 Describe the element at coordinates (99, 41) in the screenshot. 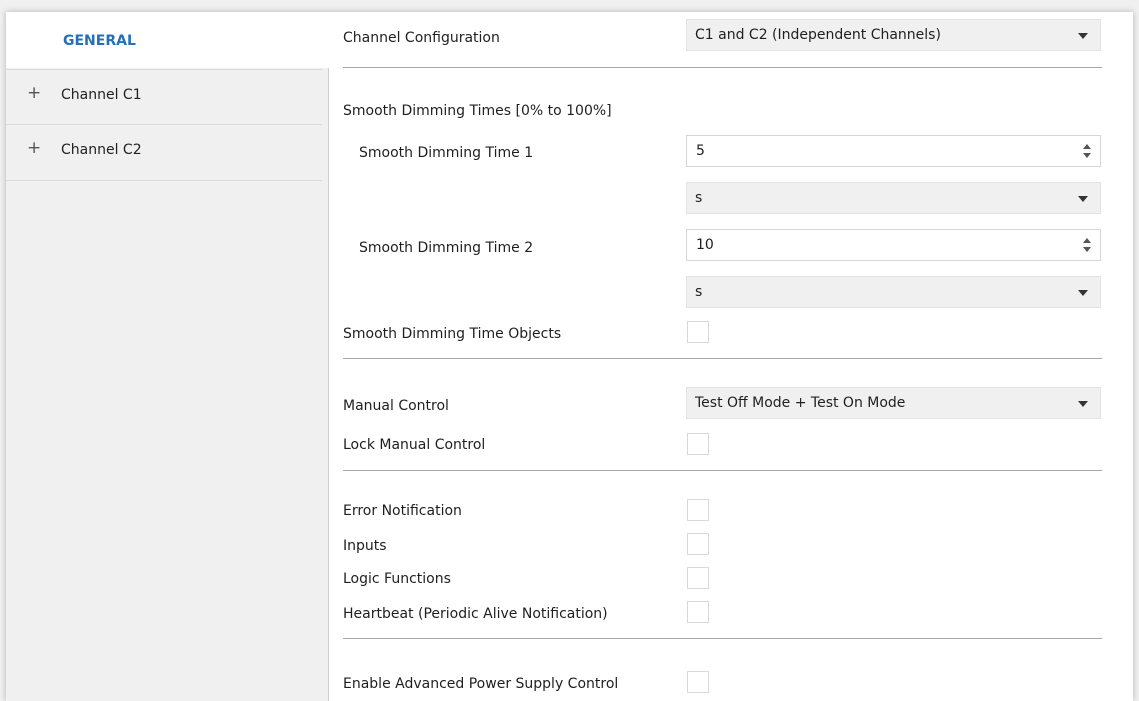

I see `sidebar-item-label: GENERAL` at that location.